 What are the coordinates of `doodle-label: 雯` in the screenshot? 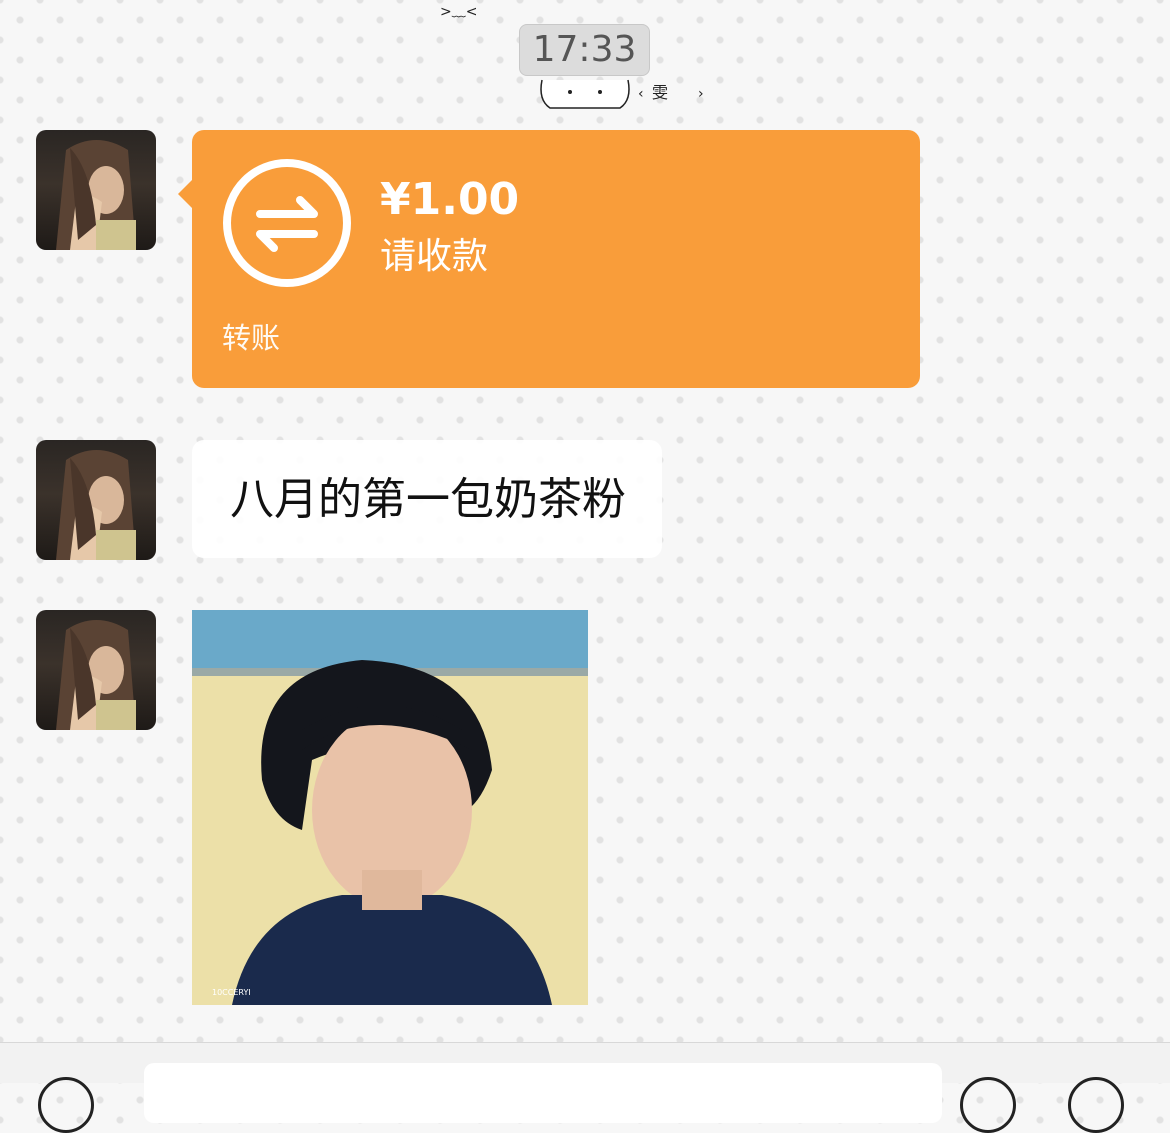 It's located at (660, 92).